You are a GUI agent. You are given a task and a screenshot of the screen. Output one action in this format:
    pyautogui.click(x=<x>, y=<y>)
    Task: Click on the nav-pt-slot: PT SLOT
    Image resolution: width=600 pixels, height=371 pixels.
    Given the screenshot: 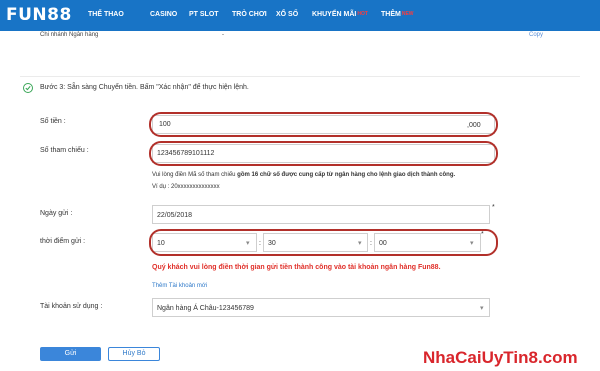 What is the action you would take?
    pyautogui.click(x=204, y=14)
    